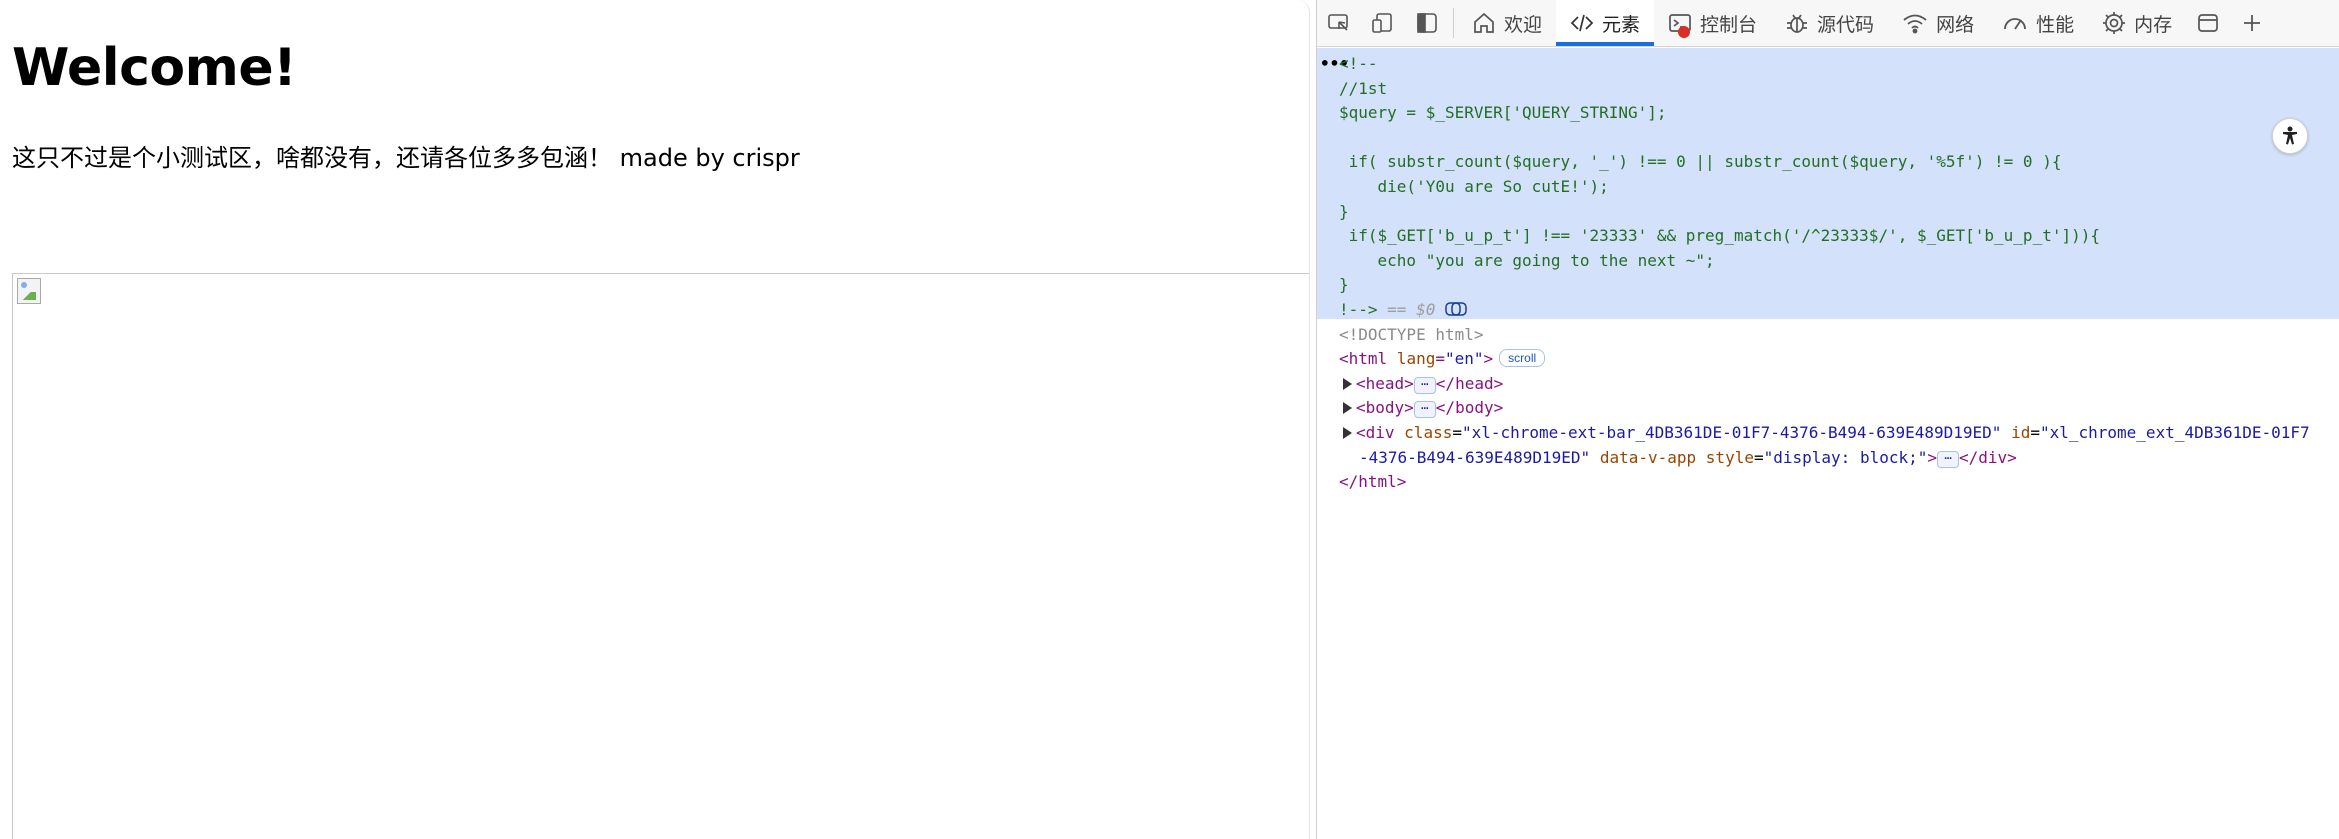 This screenshot has width=2339, height=839. I want to click on tab-network: 网络, so click(1938, 23).